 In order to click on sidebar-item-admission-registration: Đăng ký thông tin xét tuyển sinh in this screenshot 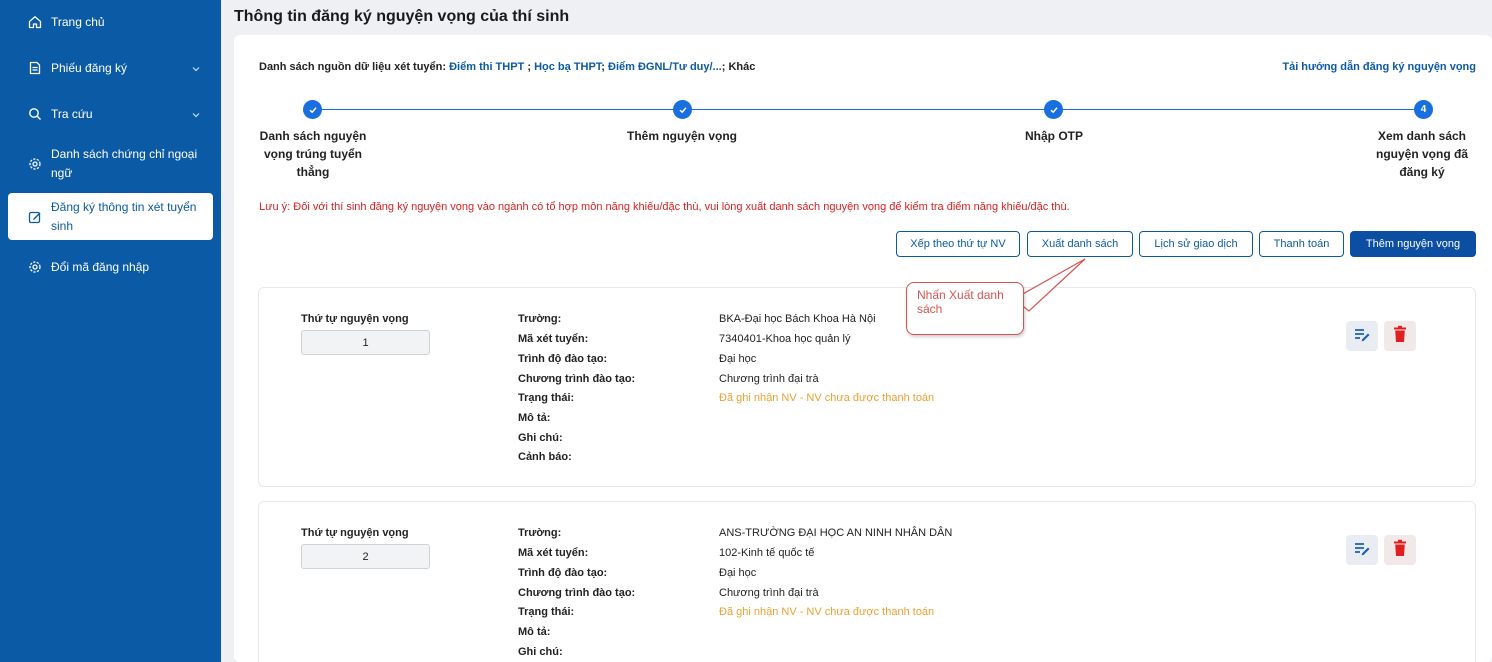, I will do `click(110, 216)`.